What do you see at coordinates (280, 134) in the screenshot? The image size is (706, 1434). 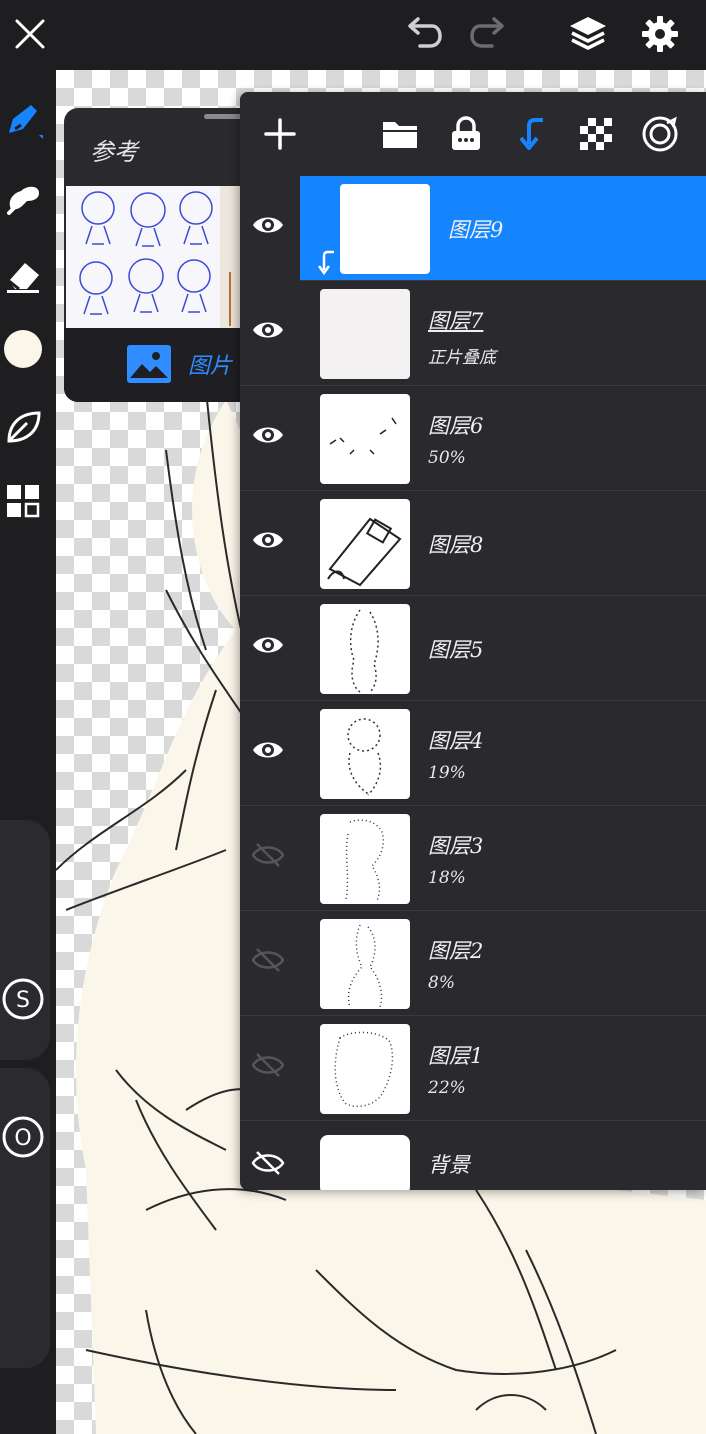 I see `add-layer-icon` at bounding box center [280, 134].